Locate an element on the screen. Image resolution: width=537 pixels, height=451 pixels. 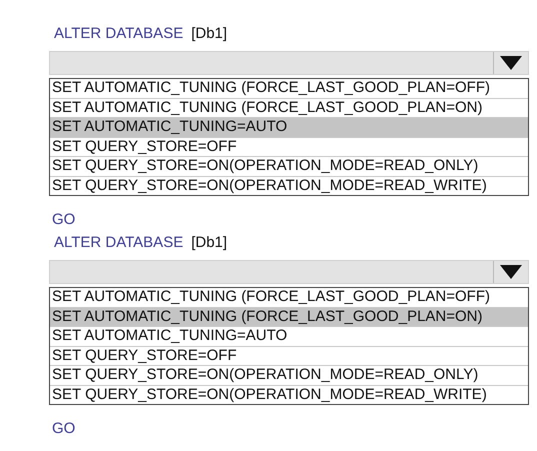
option-item: SET AUTOMATIC_TUNING (FORCE_LAST_GOOD_PLAN=ON) is located at coordinates (289, 316).